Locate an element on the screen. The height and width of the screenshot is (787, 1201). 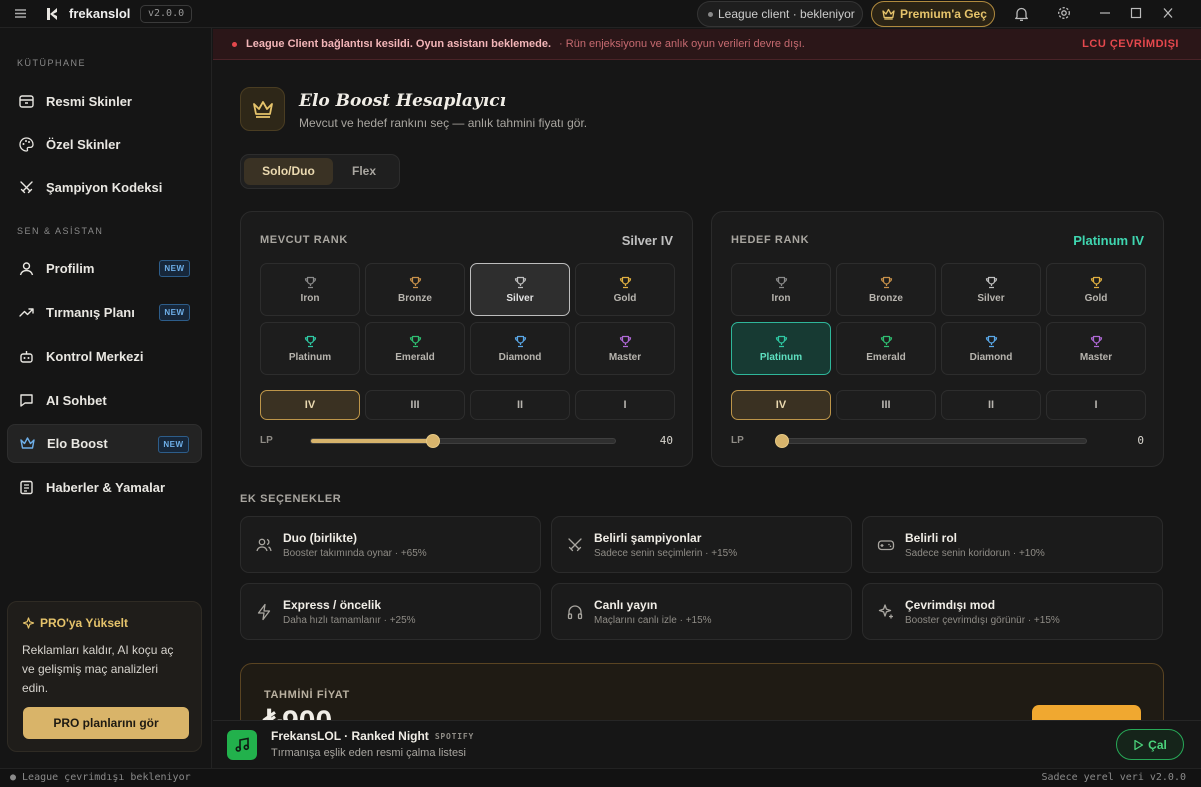
sidebar-item-label: Haberler & Yamalar is located at coordinates (105, 487).